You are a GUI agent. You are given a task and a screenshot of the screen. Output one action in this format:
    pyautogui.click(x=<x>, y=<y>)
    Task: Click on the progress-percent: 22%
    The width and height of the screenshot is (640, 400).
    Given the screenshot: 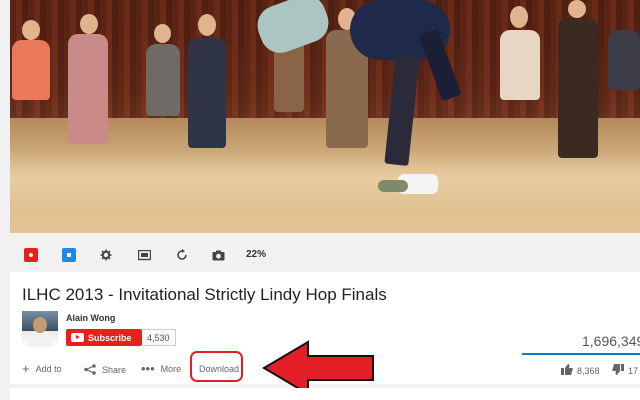 What is the action you would take?
    pyautogui.click(x=256, y=254)
    